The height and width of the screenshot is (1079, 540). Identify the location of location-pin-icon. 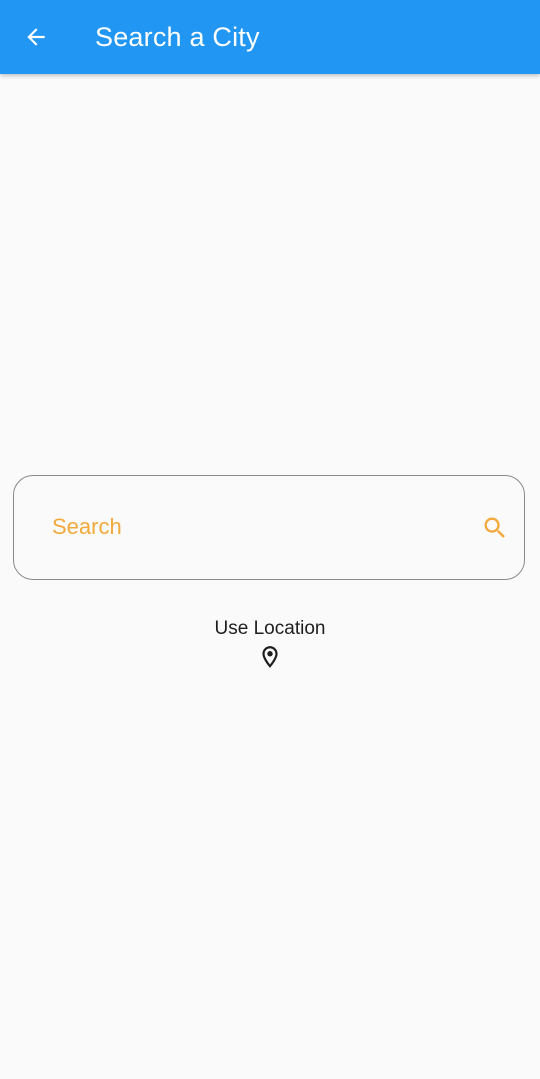
(270, 657).